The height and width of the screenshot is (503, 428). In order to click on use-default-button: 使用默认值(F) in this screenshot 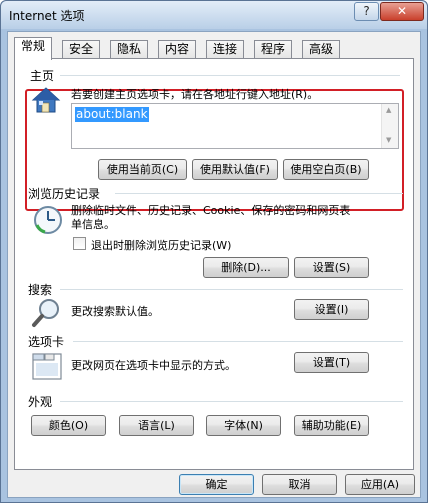, I will do `click(235, 169)`.